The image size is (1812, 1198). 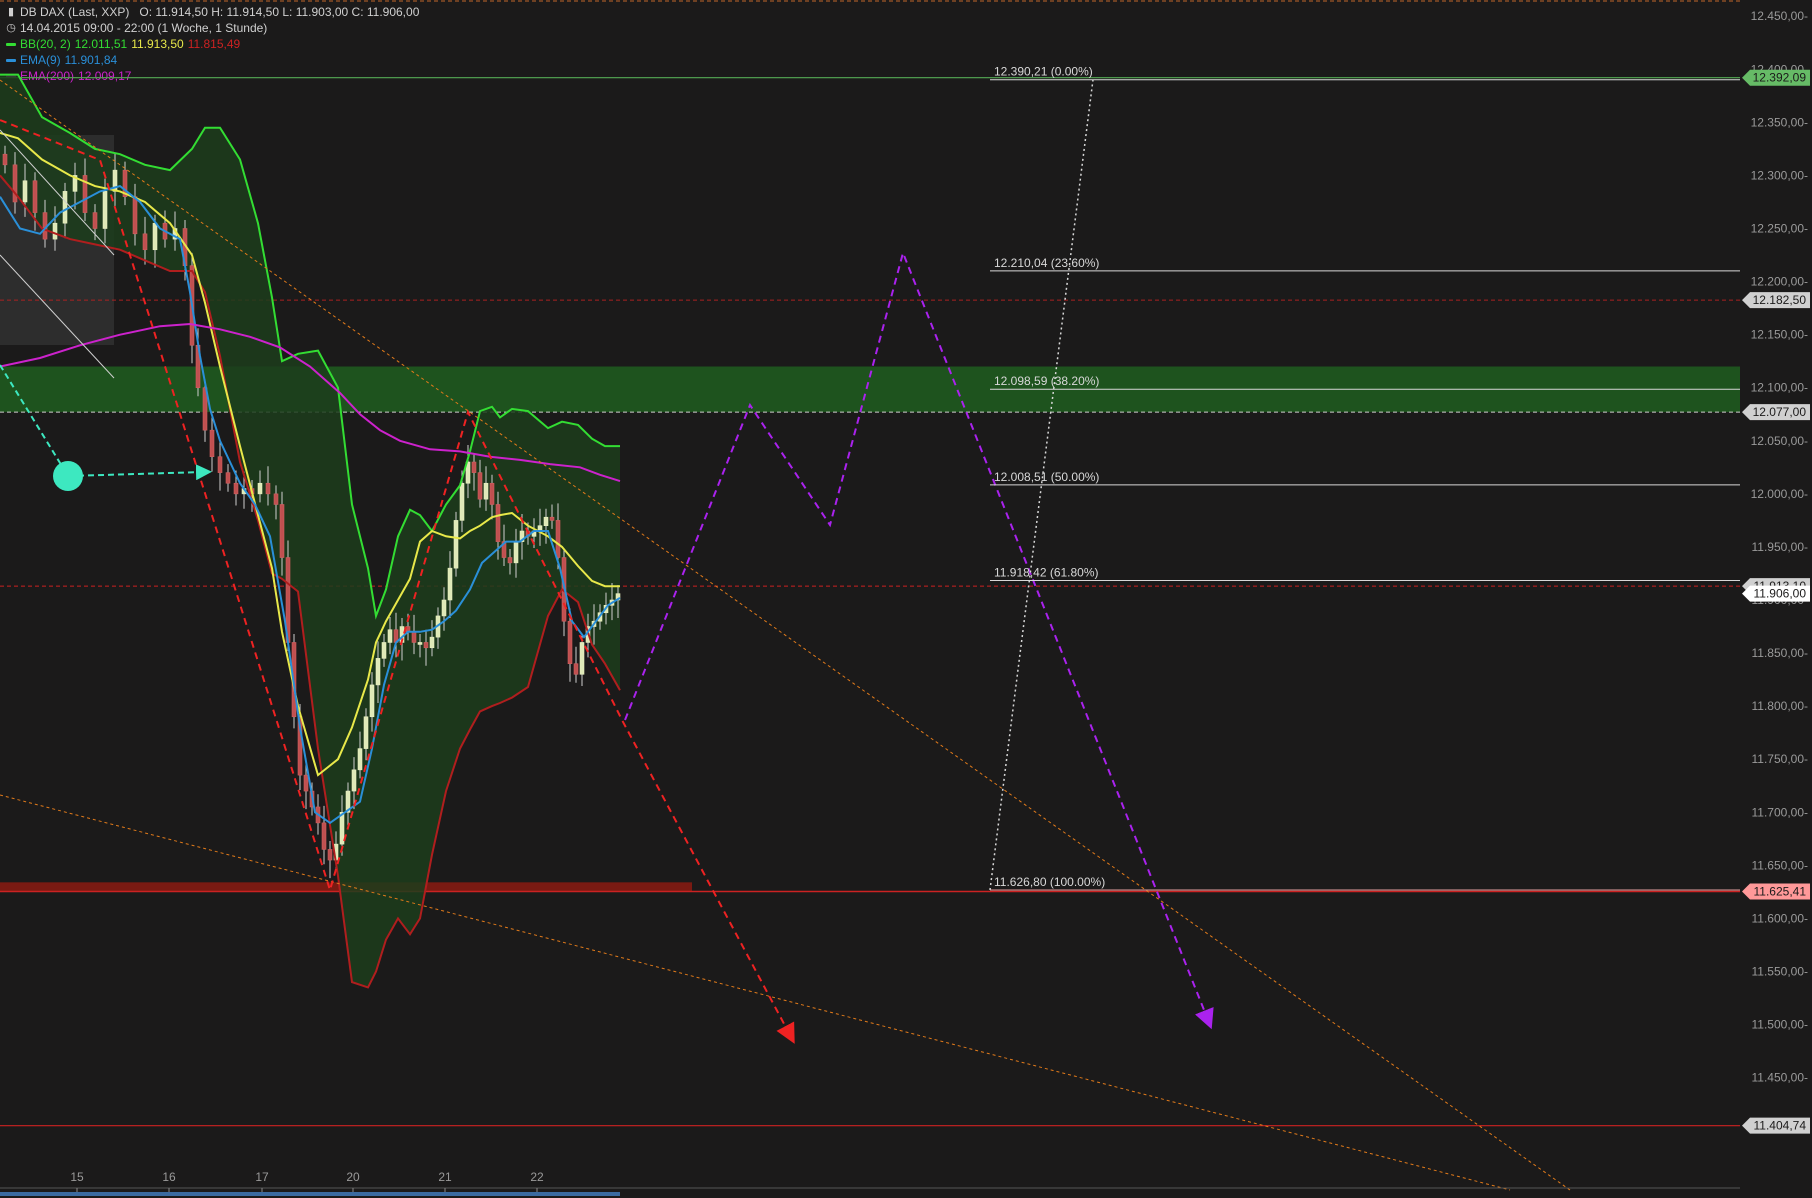 I want to click on cyan-arrow, so click(x=139, y=472).